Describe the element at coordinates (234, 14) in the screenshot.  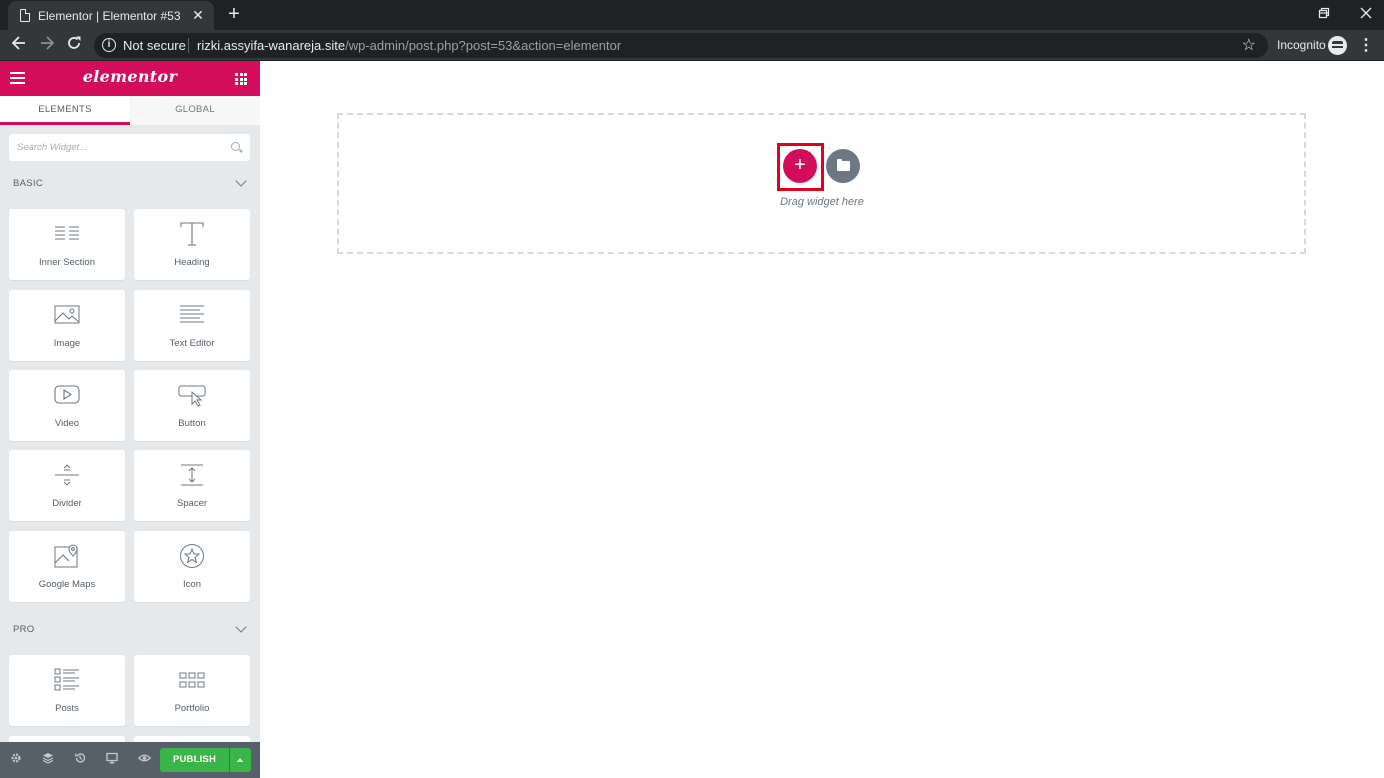
I see `new-tab-button: +` at that location.